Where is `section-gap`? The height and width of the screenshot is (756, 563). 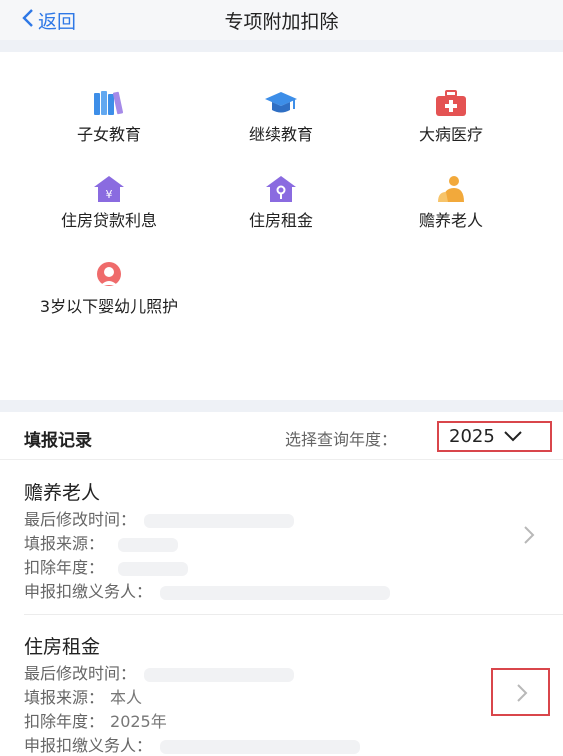 section-gap is located at coordinates (281, 406).